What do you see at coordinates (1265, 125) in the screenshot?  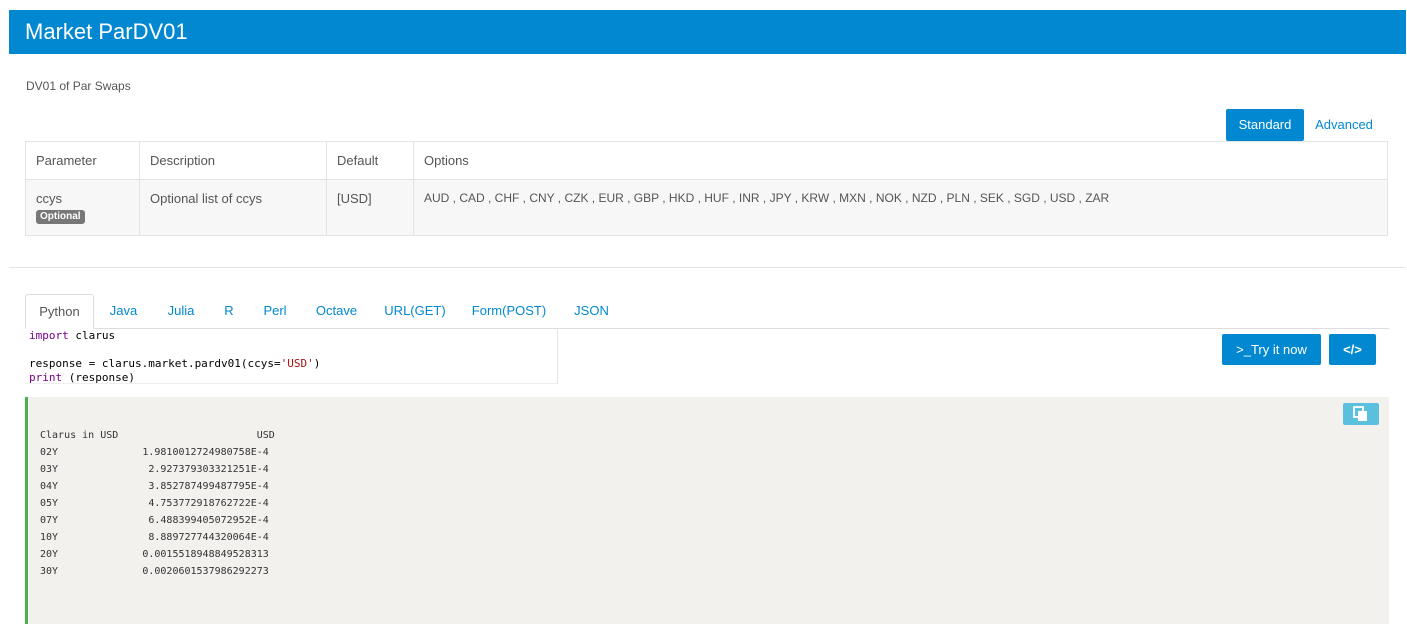 I see `standard-button: Standard` at bounding box center [1265, 125].